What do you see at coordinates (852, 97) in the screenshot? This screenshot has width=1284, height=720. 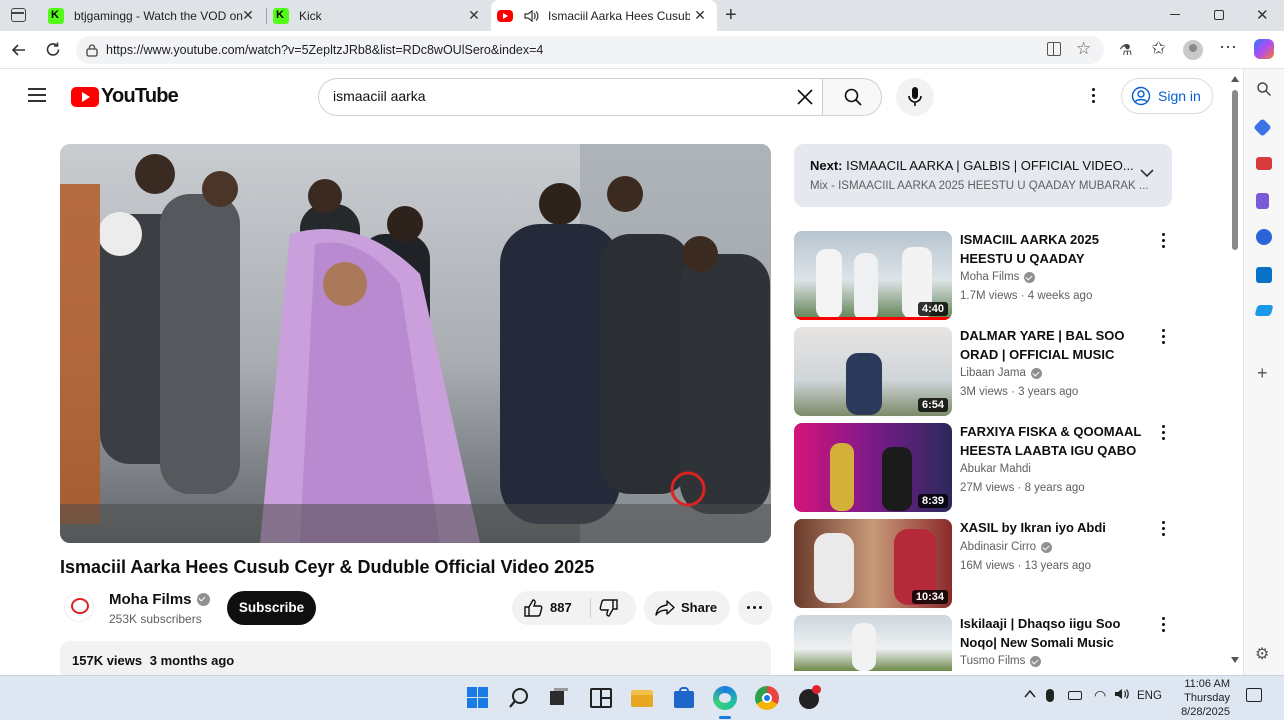 I see `search-button` at bounding box center [852, 97].